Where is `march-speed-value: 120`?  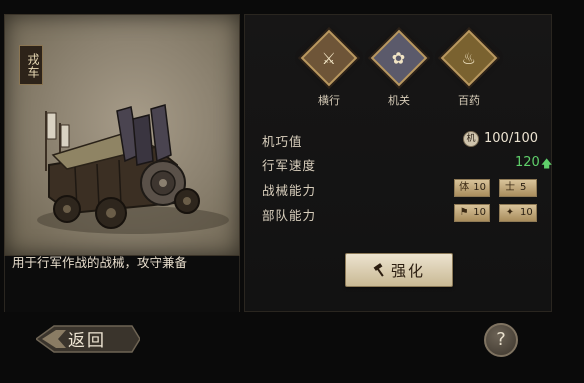 march-speed-value: 120 is located at coordinates (527, 162).